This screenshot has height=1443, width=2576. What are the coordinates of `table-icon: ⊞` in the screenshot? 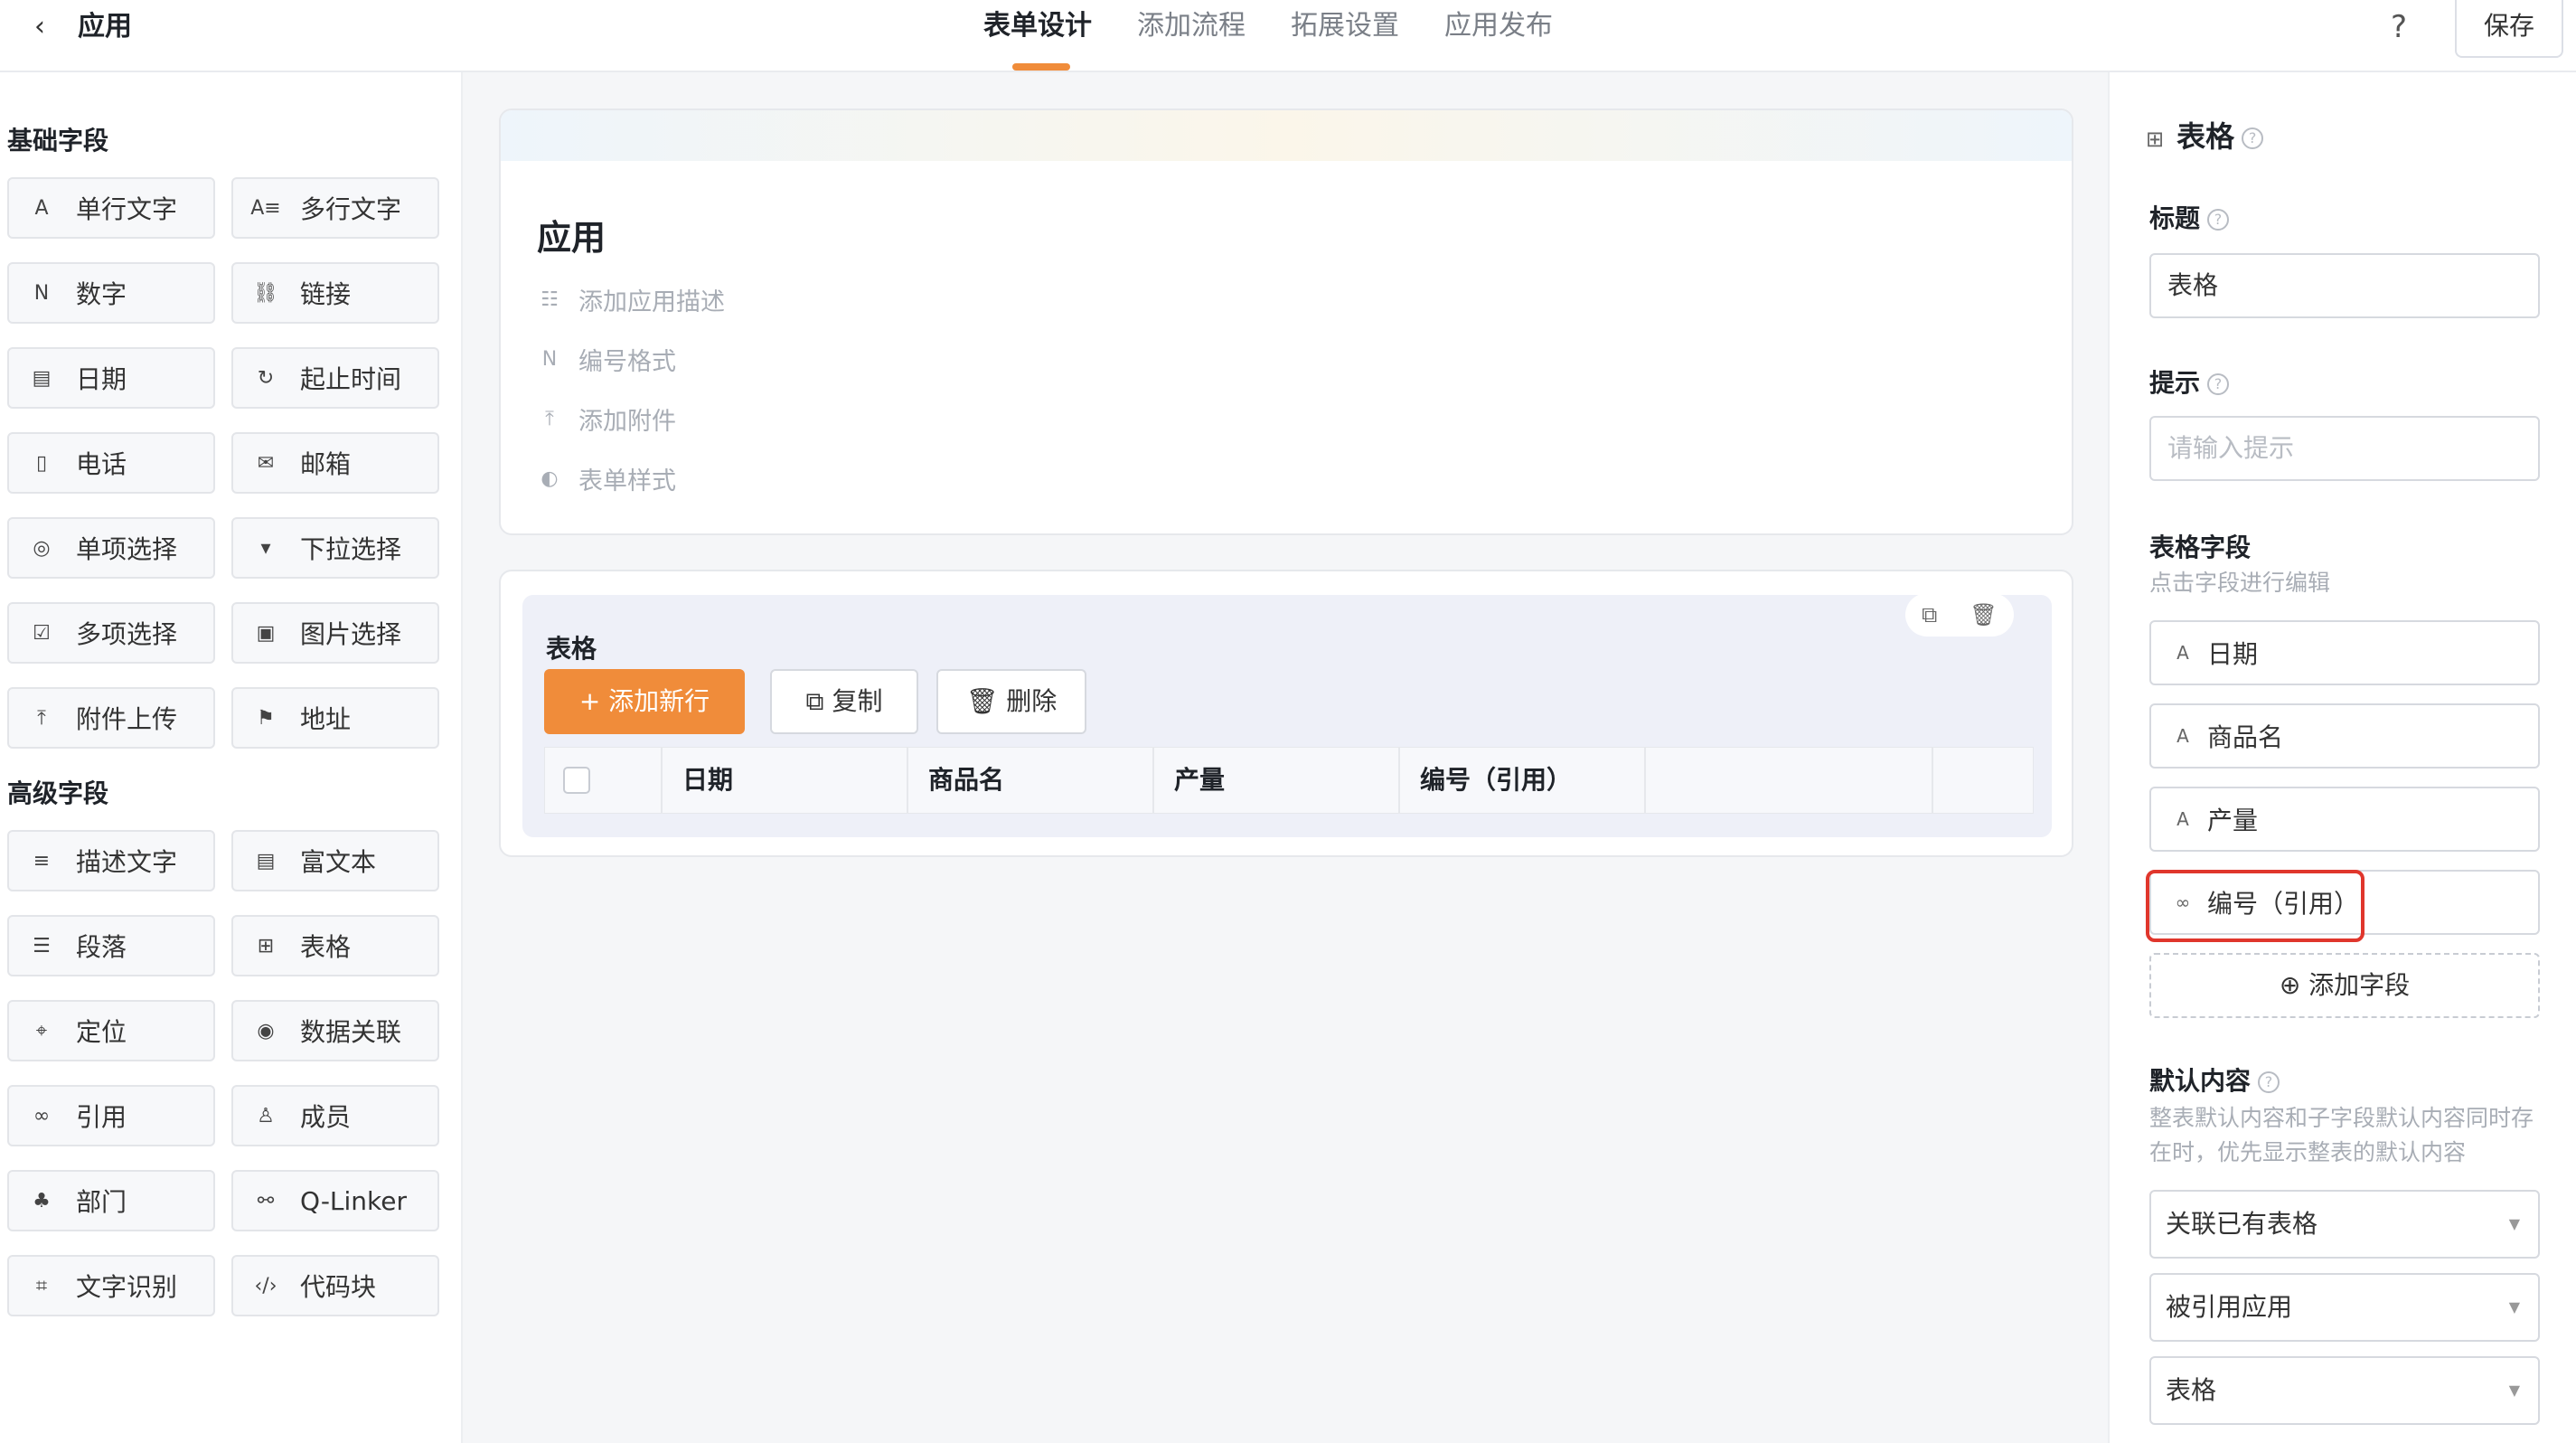 It's located at (2155, 139).